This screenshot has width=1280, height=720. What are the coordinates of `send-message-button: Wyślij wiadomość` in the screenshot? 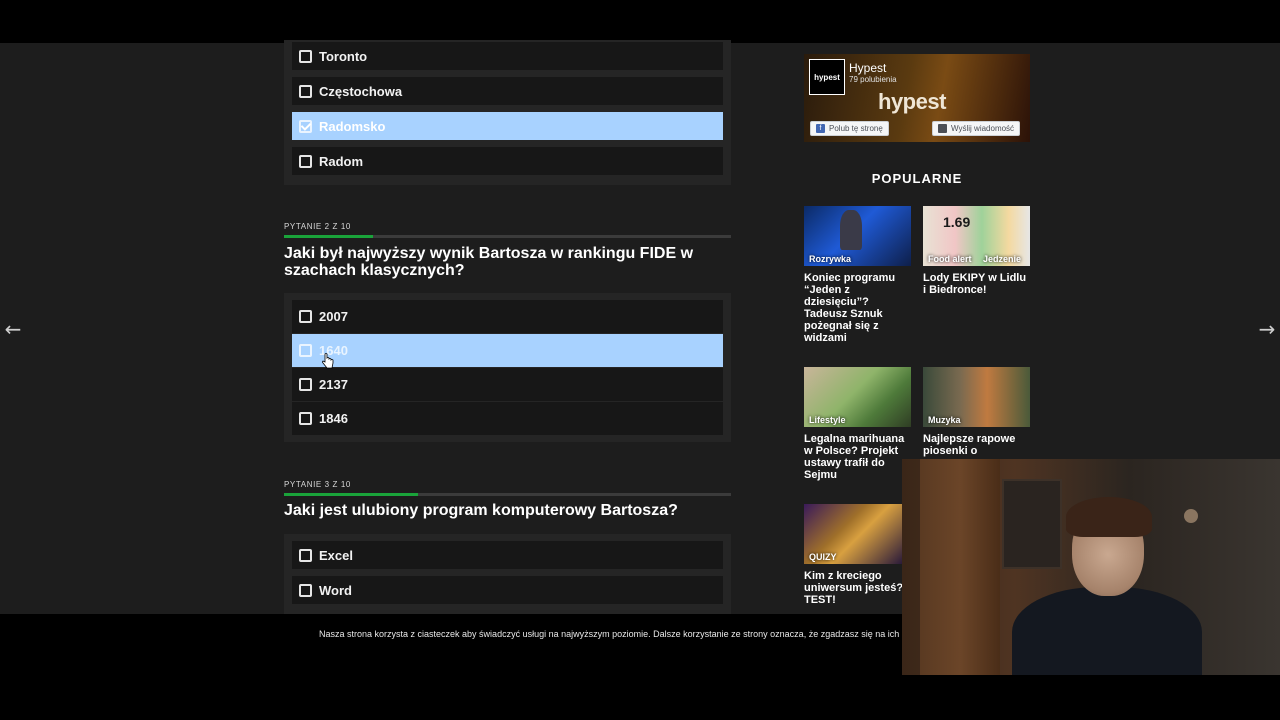 It's located at (976, 128).